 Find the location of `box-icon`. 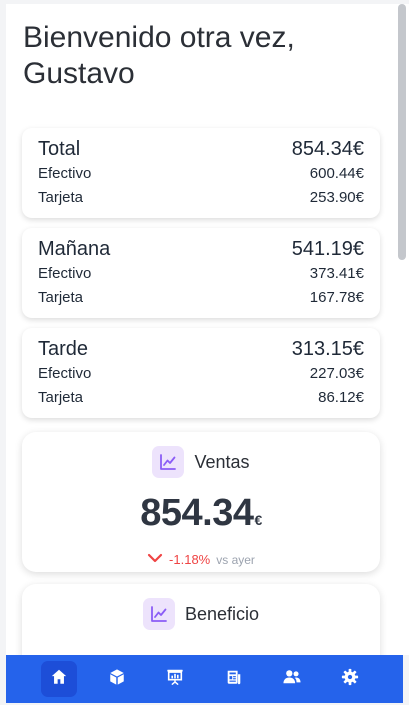

box-icon is located at coordinates (117, 679).